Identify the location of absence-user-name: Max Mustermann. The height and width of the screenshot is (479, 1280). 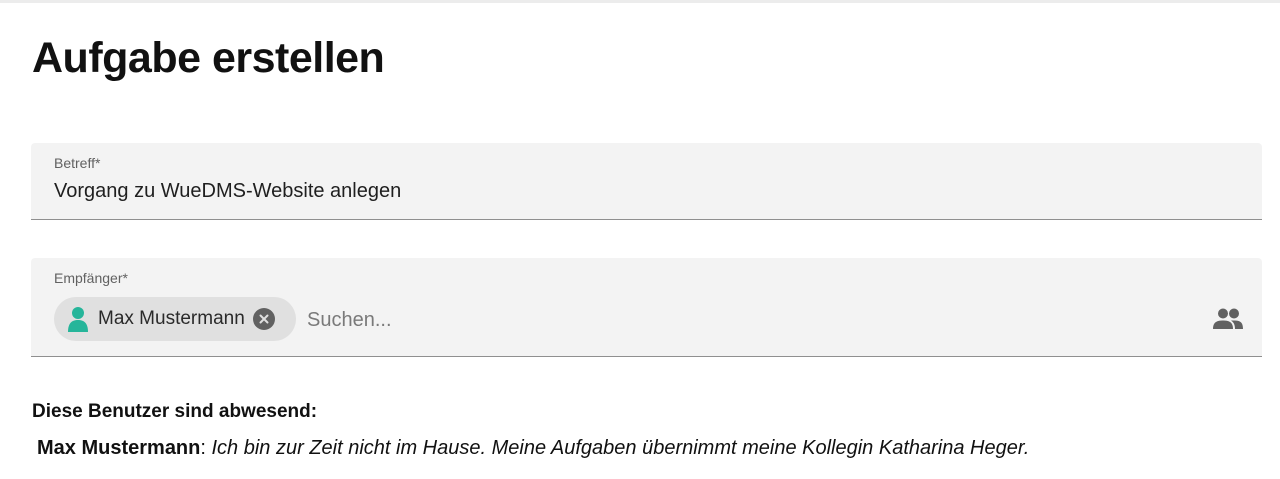
(119, 448).